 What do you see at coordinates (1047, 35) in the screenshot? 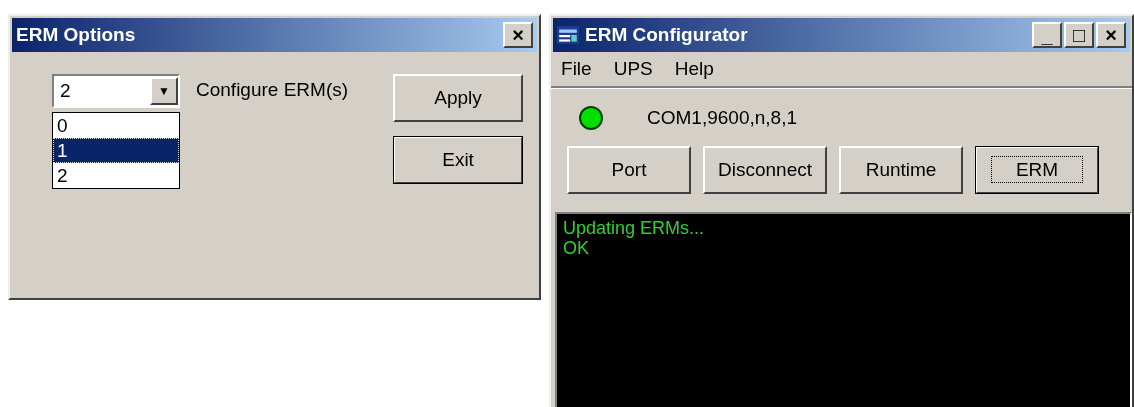
I see `window-control-button: _` at bounding box center [1047, 35].